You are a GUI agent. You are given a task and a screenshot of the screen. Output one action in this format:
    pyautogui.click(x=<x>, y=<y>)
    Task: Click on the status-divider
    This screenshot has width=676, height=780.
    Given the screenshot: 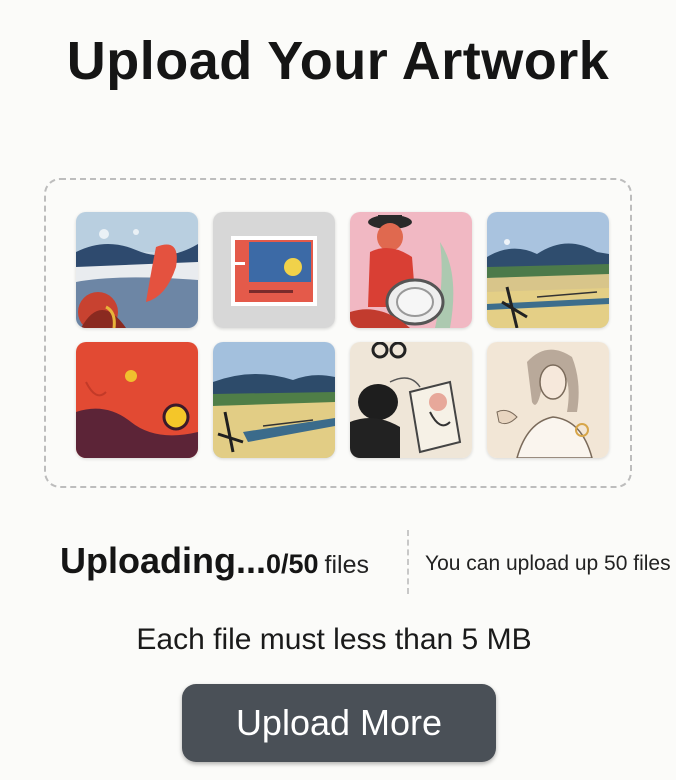 What is the action you would take?
    pyautogui.click(x=408, y=562)
    